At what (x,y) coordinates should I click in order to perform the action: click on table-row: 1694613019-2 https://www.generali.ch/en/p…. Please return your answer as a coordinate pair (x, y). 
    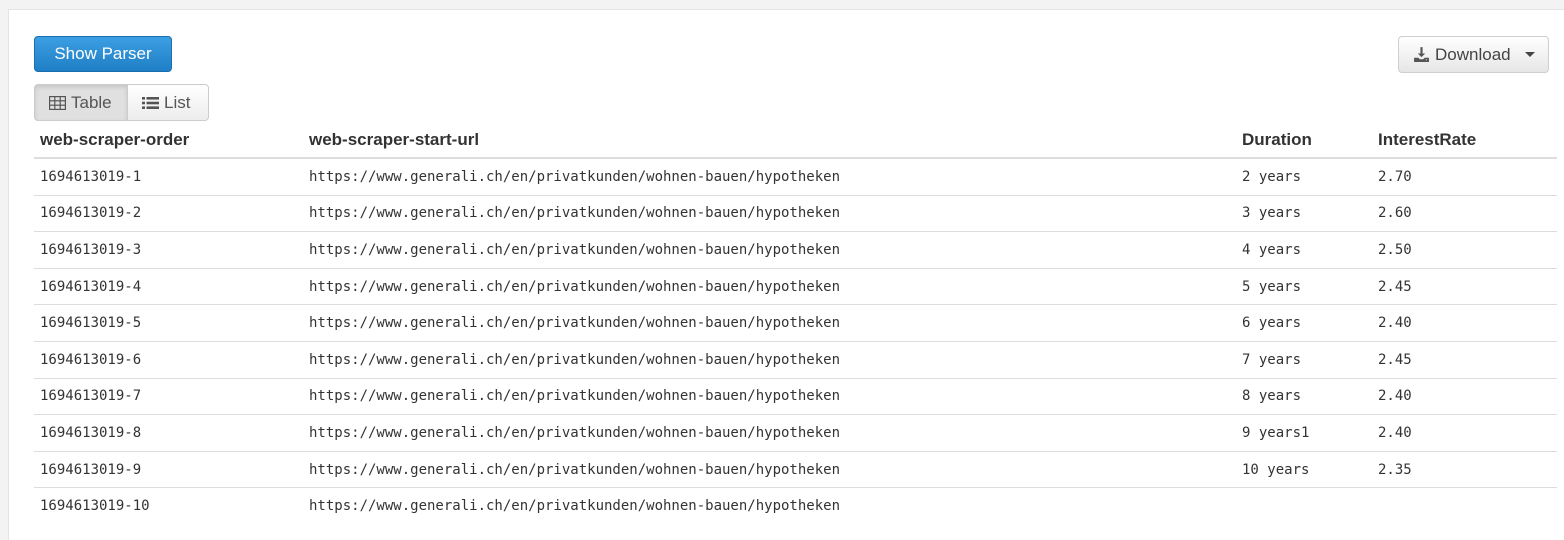
    Looking at the image, I should click on (795, 213).